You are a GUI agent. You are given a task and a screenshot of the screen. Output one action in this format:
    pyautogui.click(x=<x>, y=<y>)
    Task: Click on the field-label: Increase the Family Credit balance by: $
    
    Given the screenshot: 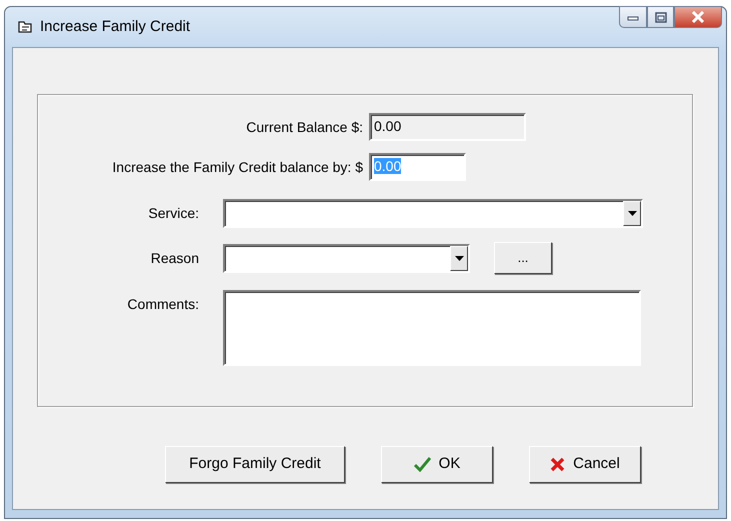 What is the action you would take?
    pyautogui.click(x=237, y=167)
    